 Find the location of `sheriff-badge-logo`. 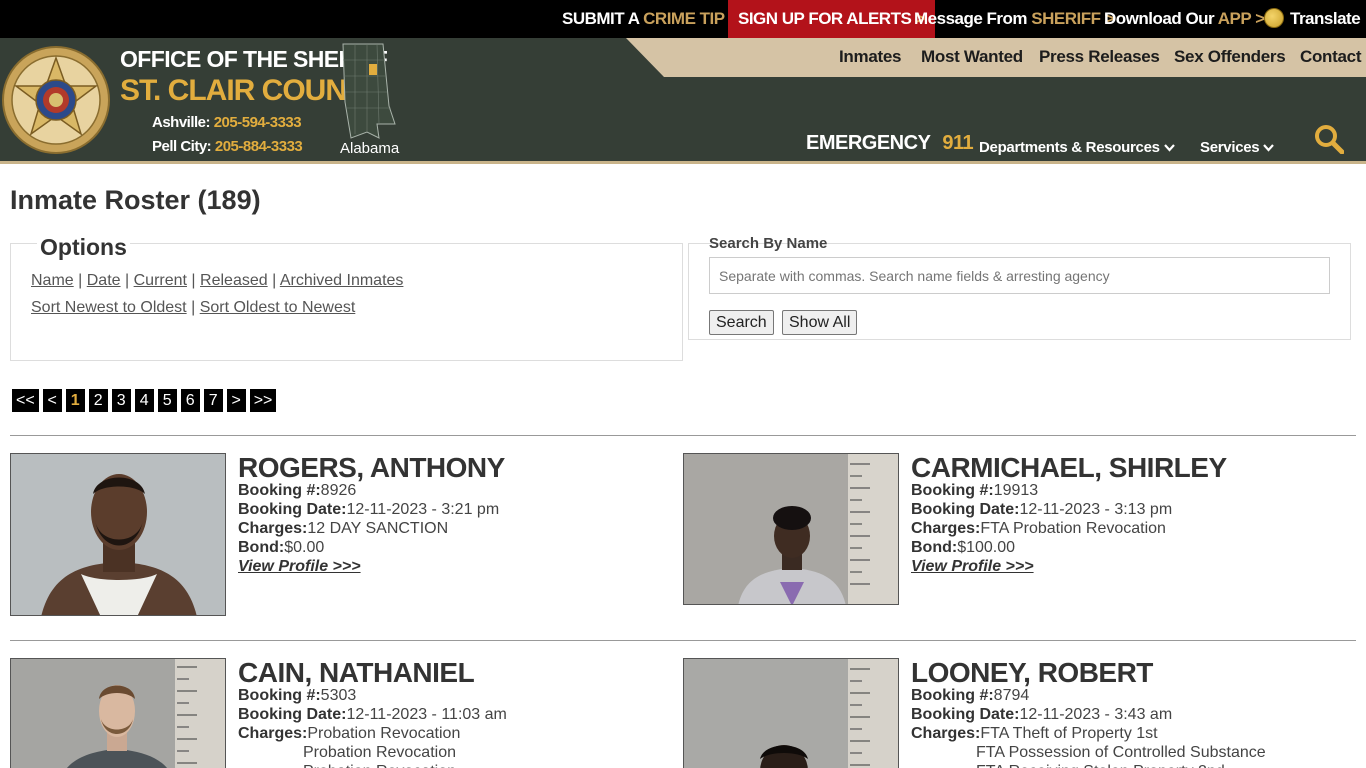

sheriff-badge-logo is located at coordinates (56, 100).